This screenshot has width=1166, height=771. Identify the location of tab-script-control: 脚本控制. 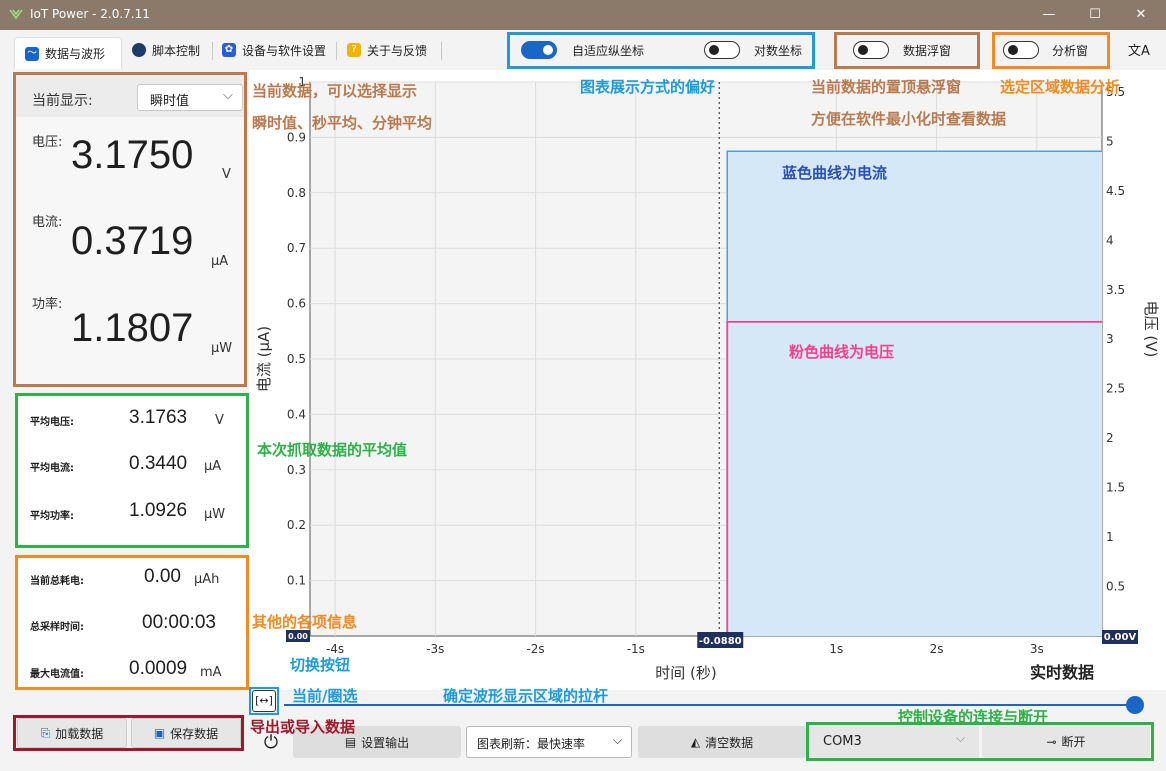
(166, 50).